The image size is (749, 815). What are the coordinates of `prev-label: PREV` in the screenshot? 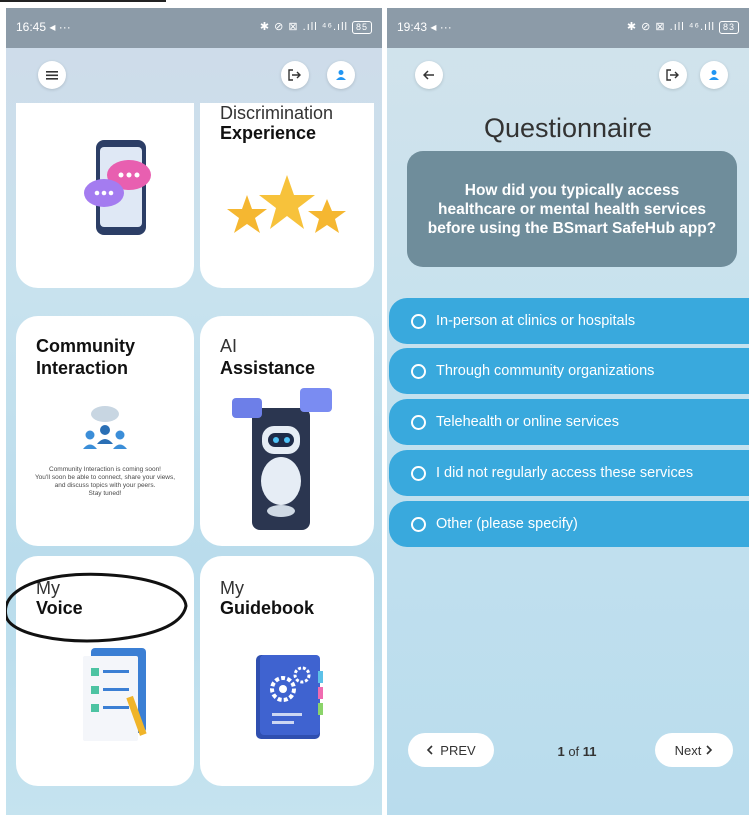 It's located at (458, 750).